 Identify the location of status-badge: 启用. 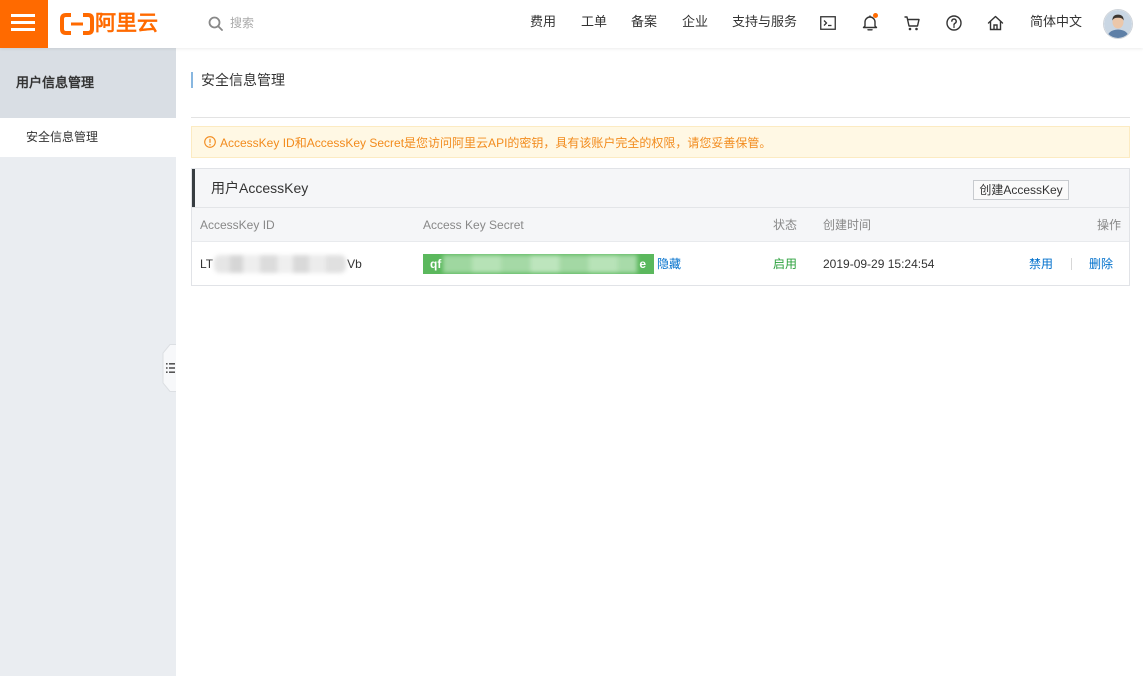
(785, 264).